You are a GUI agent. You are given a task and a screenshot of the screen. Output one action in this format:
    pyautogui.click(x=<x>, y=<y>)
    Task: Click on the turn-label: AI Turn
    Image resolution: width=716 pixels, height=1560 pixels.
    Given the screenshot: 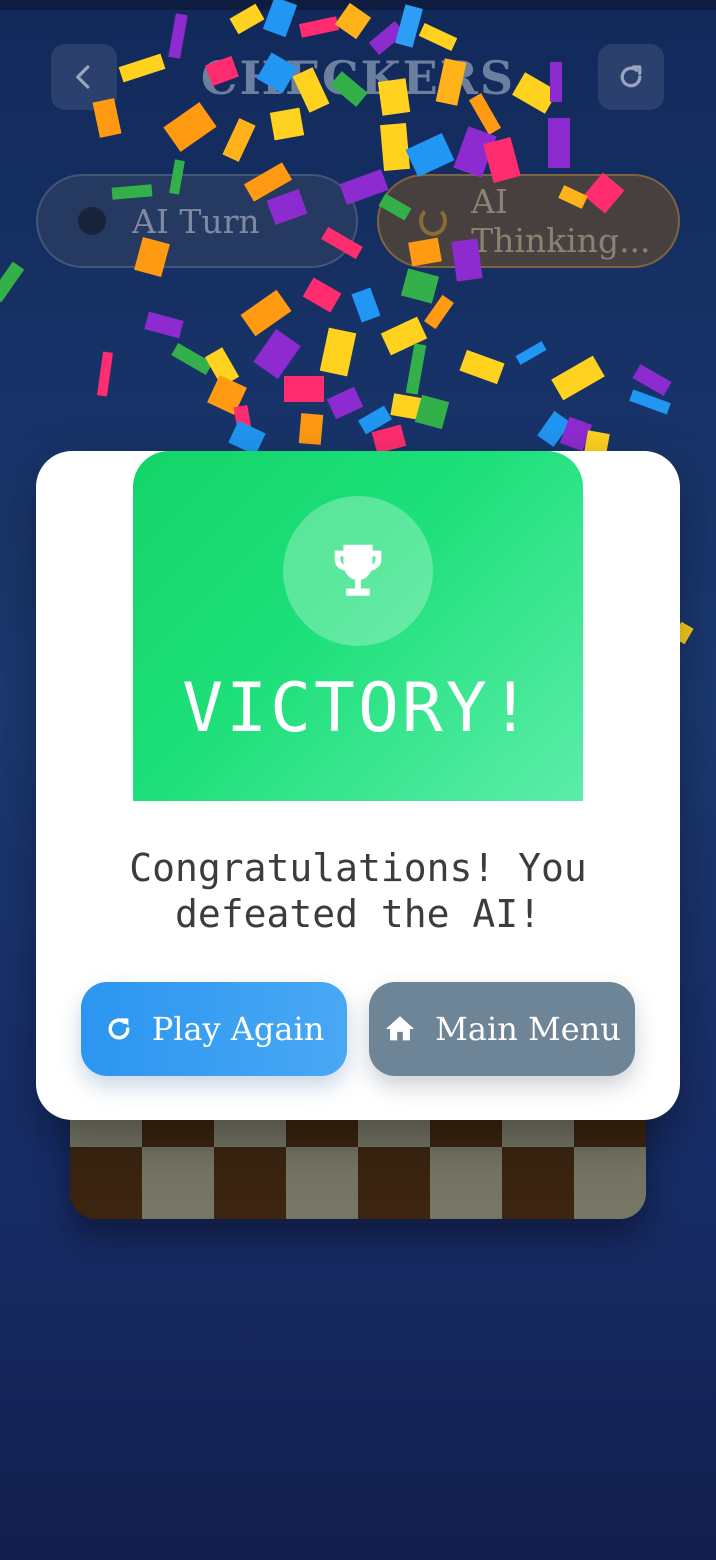 What is the action you would take?
    pyautogui.click(x=196, y=221)
    